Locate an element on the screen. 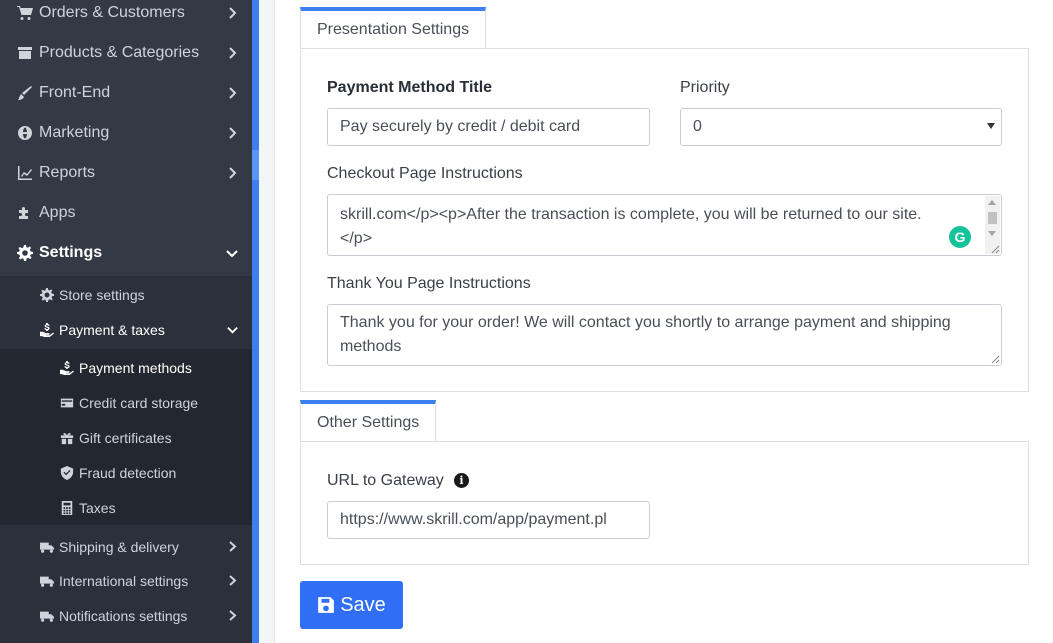 This screenshot has width=1053, height=643. url-gateway-input: https://www.skrill.com/app/payment.pl is located at coordinates (488, 520).